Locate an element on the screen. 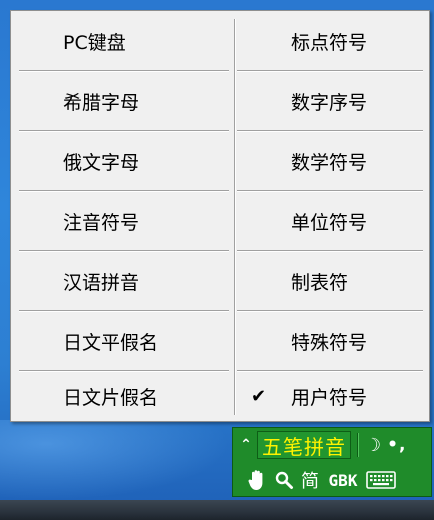  menu-item-russian: 俄文字母 is located at coordinates (116, 161).